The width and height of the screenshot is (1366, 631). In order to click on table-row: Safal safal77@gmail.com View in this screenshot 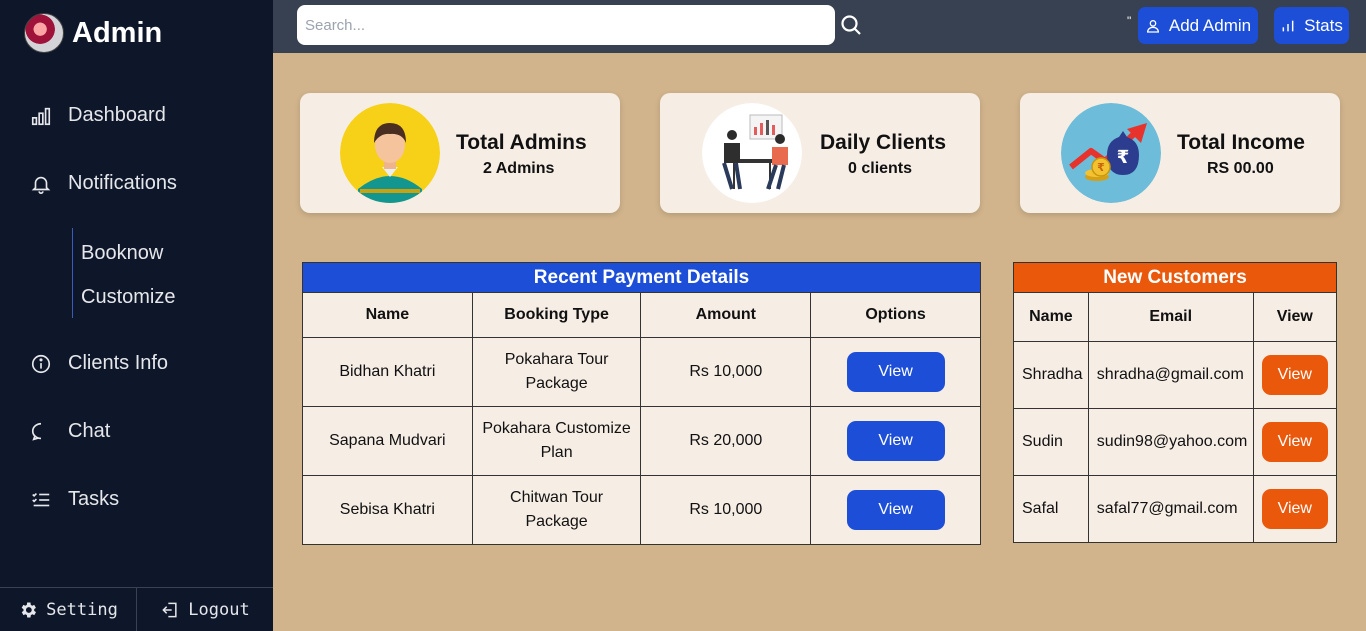, I will do `click(1175, 509)`.